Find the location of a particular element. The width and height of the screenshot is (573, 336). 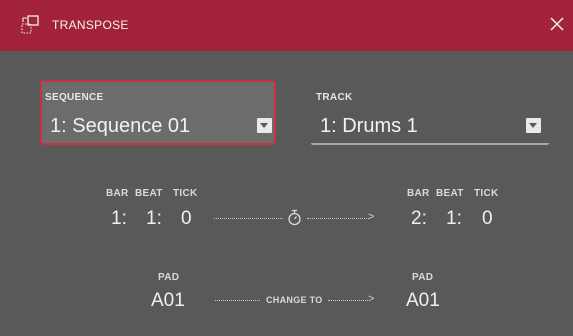

from-tick-label: TICK is located at coordinates (185, 193).